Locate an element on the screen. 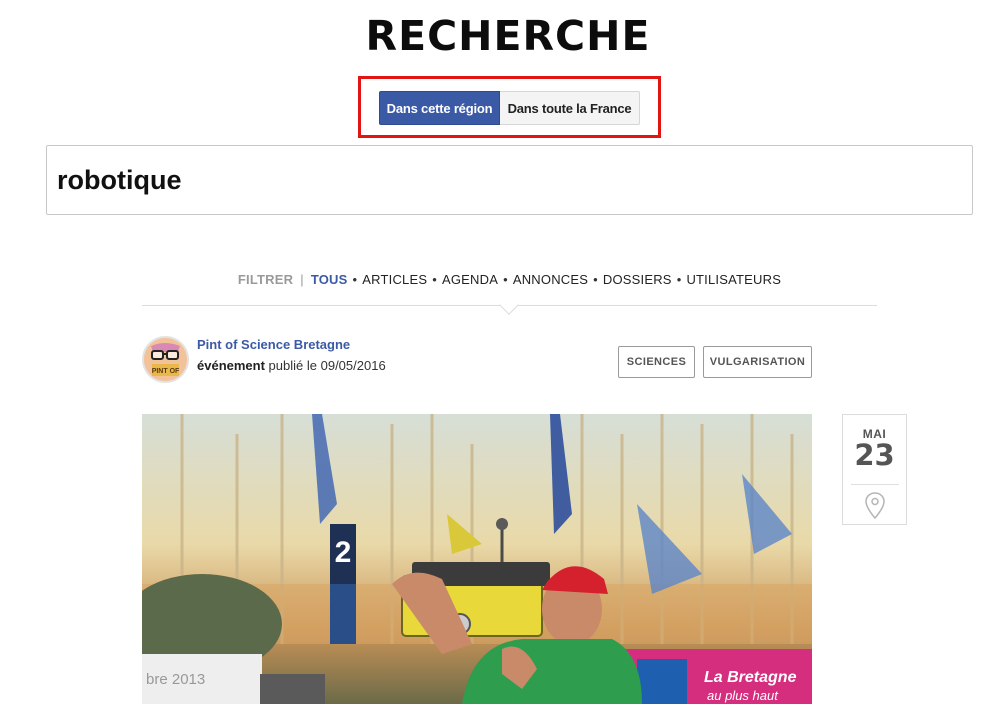  map-pin-icon is located at coordinates (875, 506).